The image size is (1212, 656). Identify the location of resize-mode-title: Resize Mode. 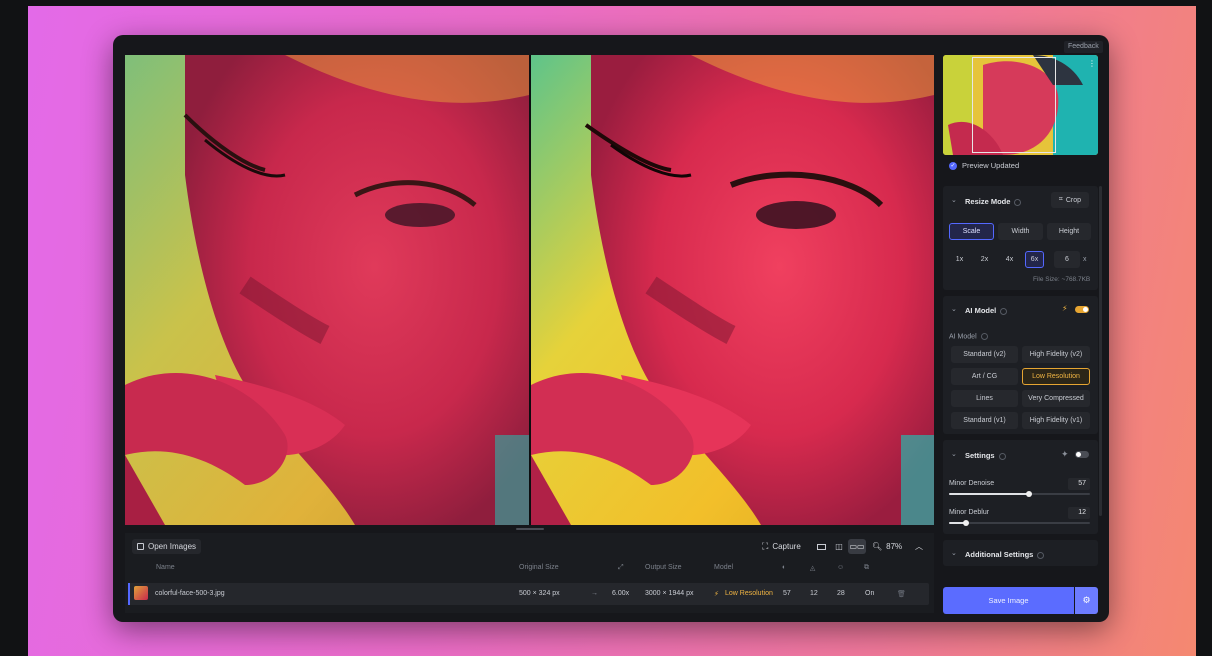
(993, 201).